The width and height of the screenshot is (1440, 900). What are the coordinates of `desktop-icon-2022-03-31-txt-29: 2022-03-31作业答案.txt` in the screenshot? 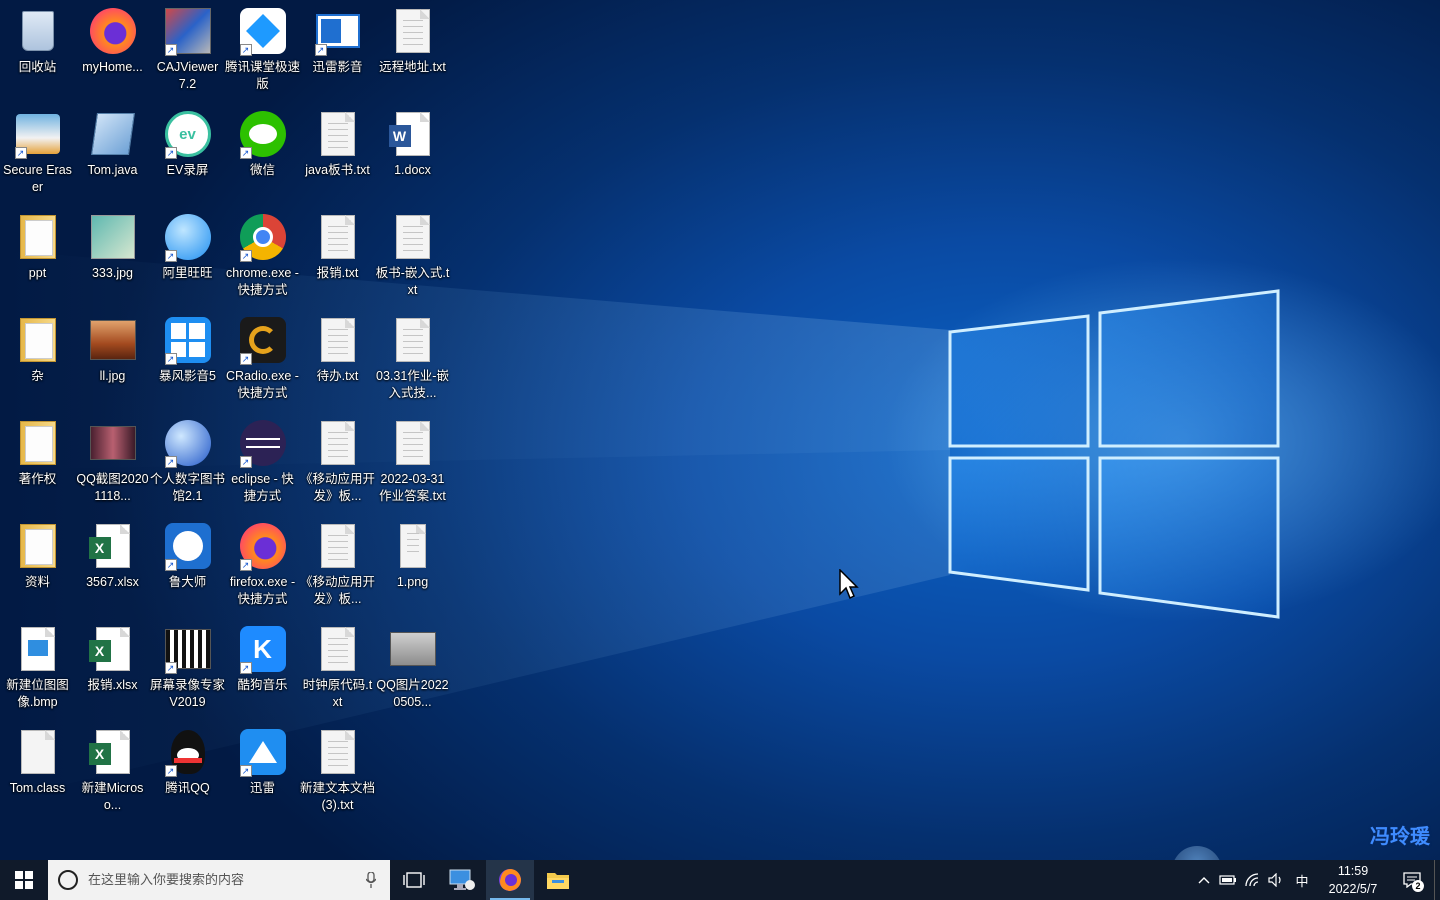 It's located at (412, 462).